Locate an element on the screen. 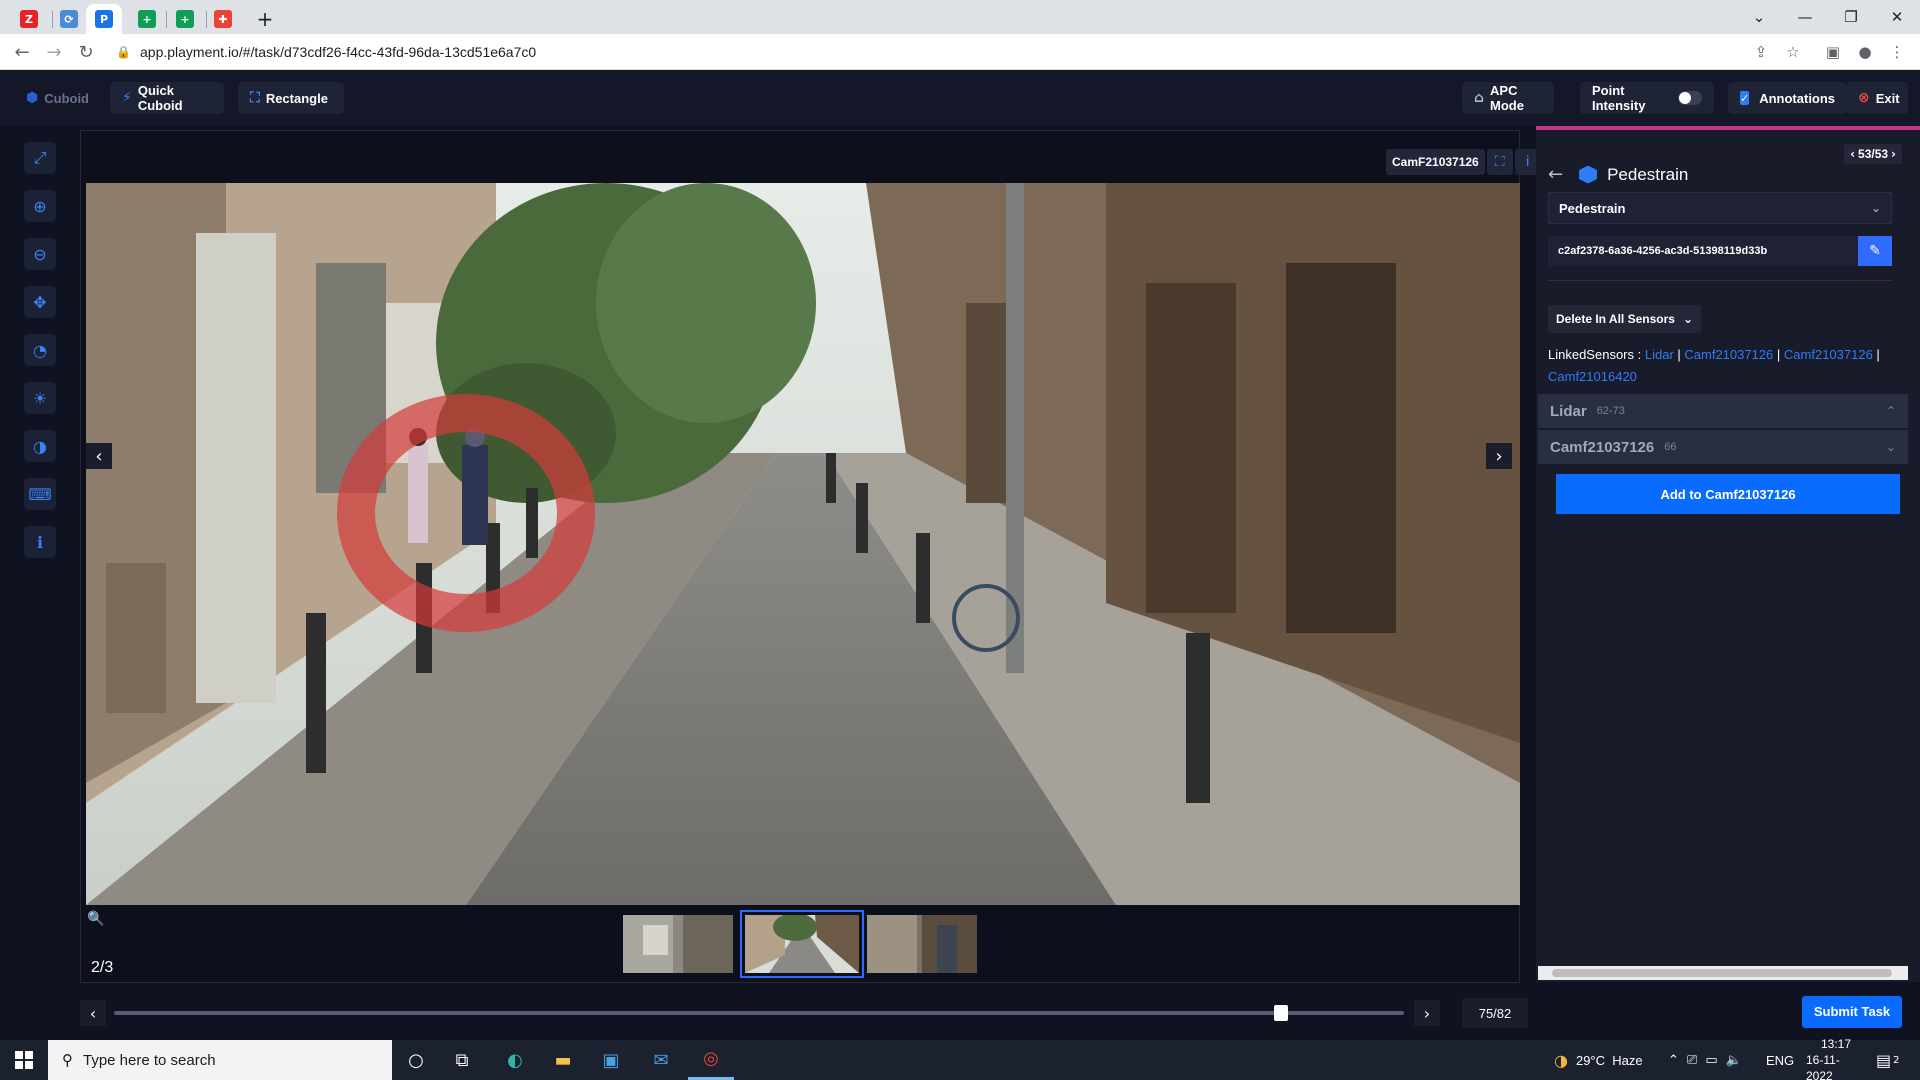 The height and width of the screenshot is (1080, 1920). windows-start-icon is located at coordinates (24, 1060).